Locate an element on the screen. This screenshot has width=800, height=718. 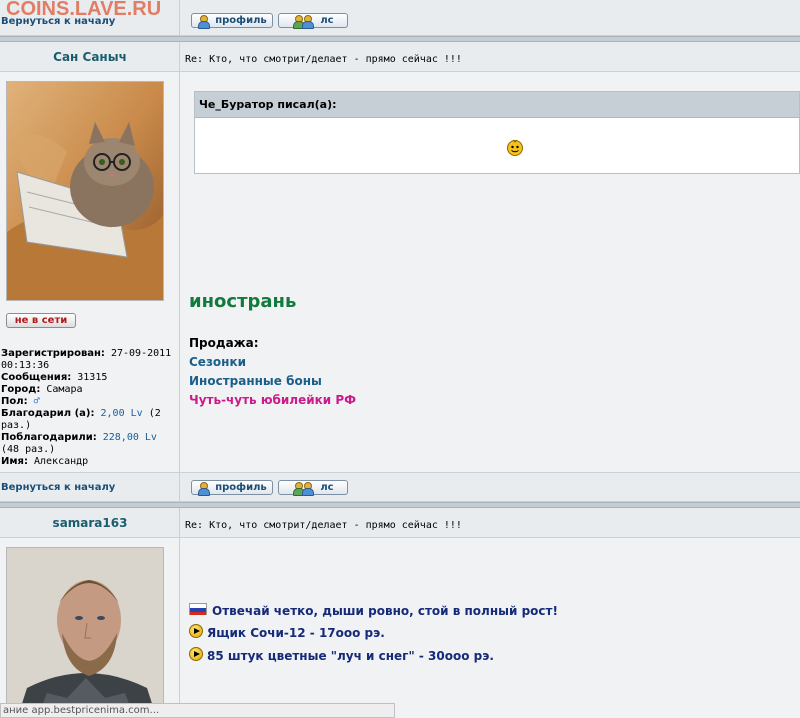
post-author: samara163 is located at coordinates (90, 523).